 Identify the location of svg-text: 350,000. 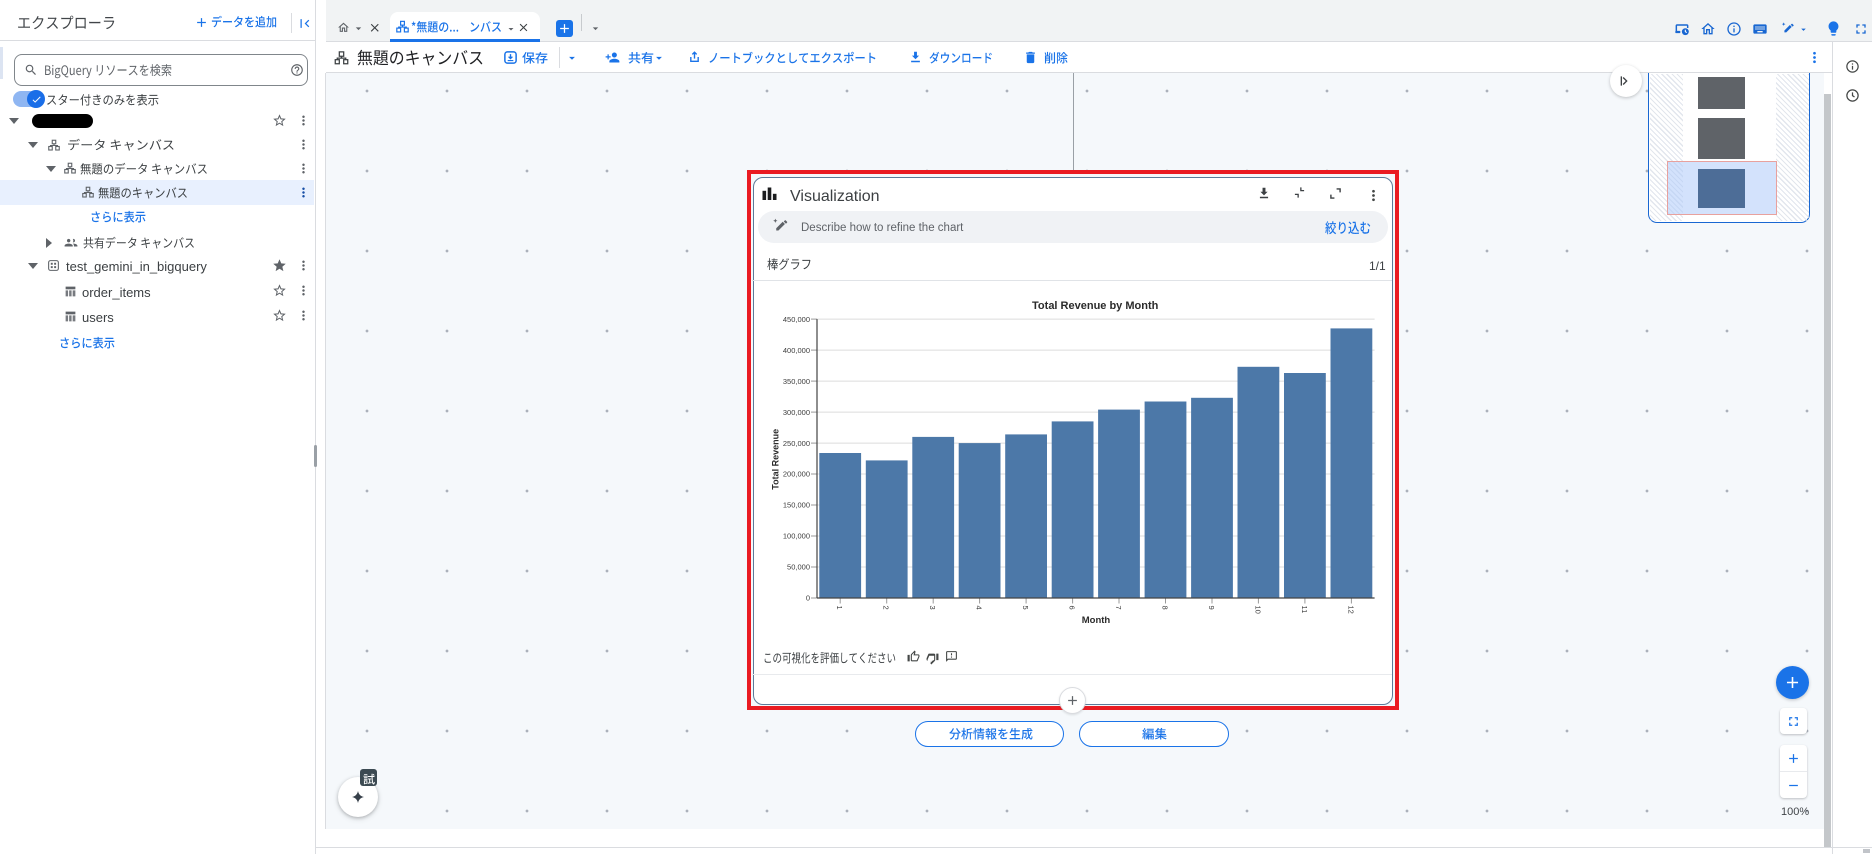
(796, 381).